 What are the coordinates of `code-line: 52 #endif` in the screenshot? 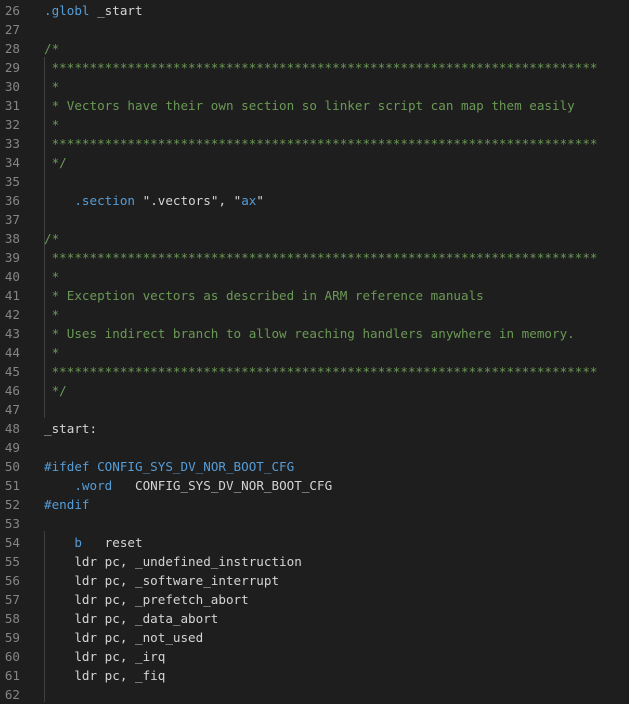 It's located at (314, 504).